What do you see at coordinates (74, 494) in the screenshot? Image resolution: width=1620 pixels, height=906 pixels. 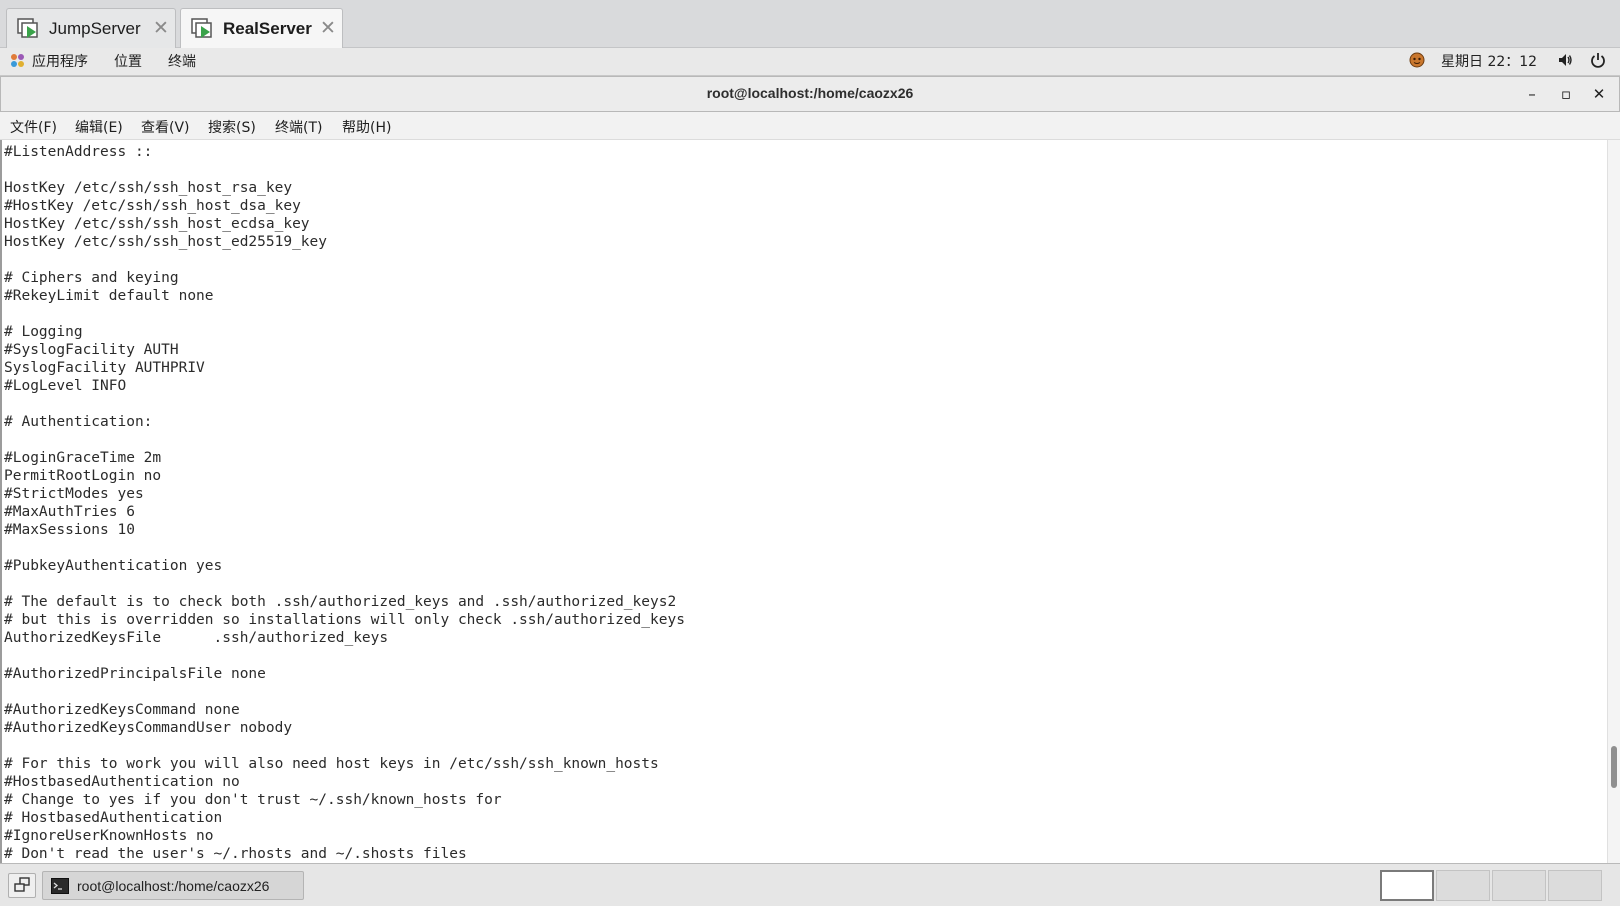 I see `terminal-line: #StrictModes yes` at bounding box center [74, 494].